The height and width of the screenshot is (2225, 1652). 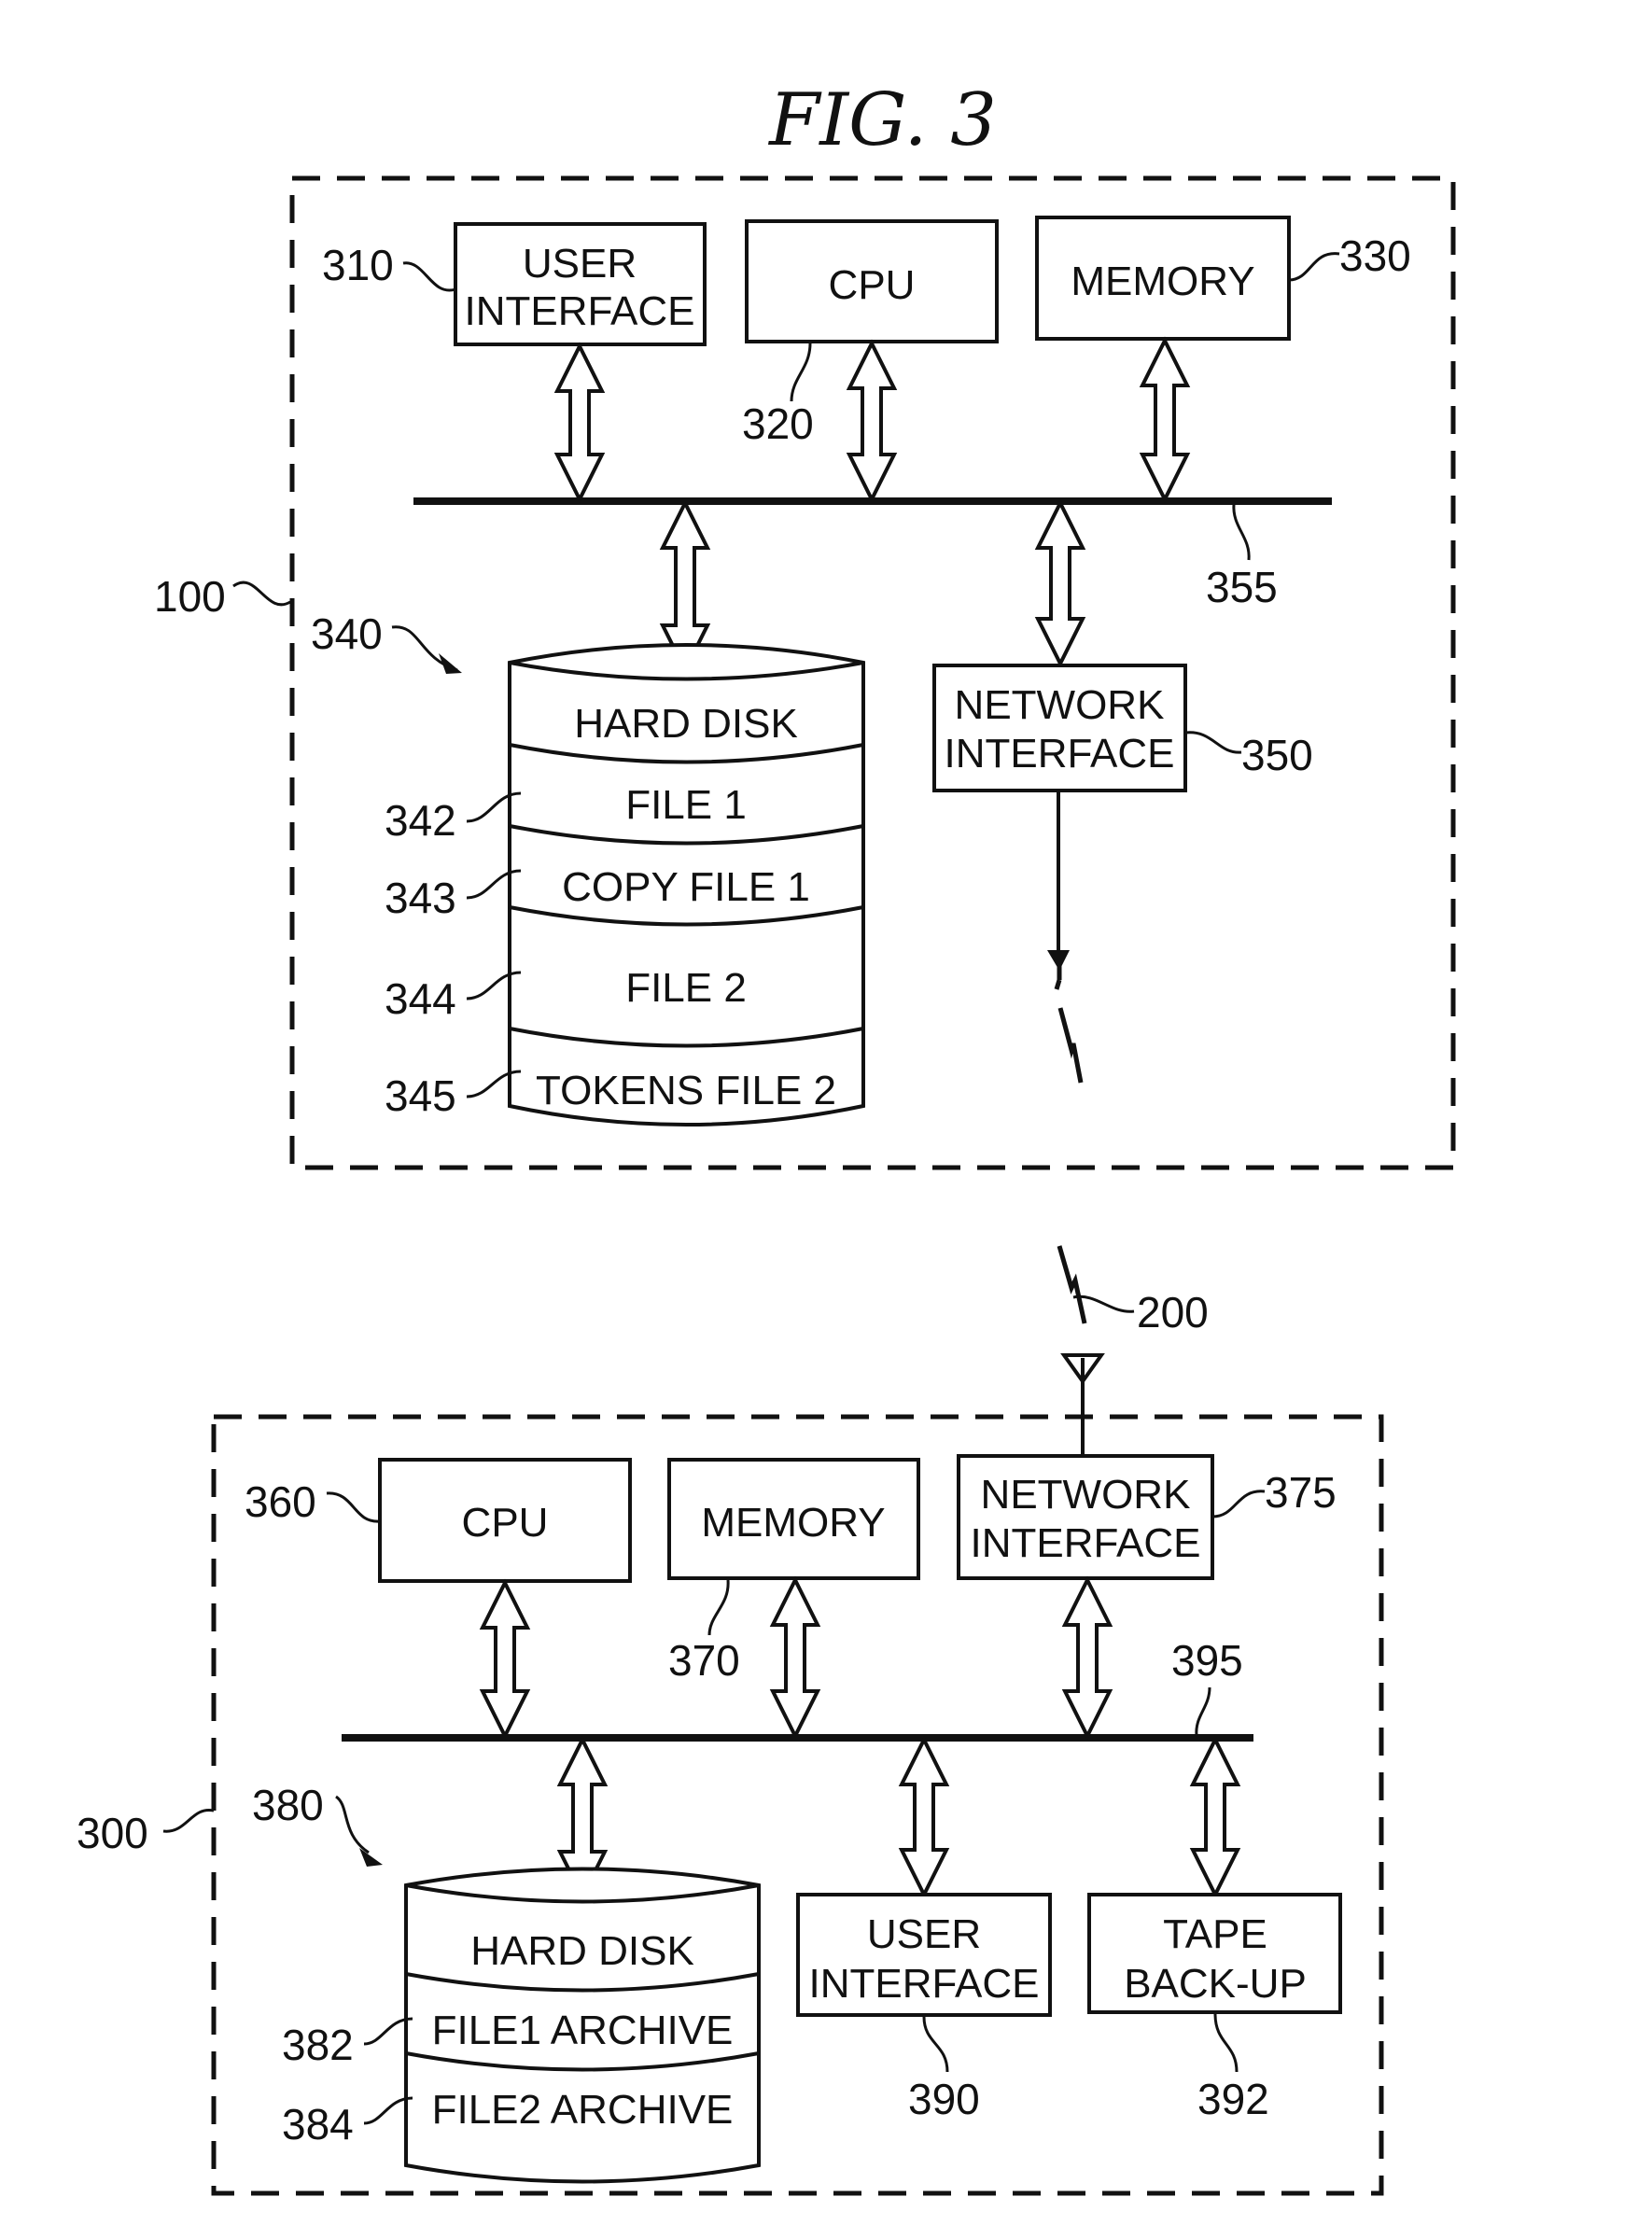 What do you see at coordinates (420, 1096) in the screenshot?
I see `ref-345: 345` at bounding box center [420, 1096].